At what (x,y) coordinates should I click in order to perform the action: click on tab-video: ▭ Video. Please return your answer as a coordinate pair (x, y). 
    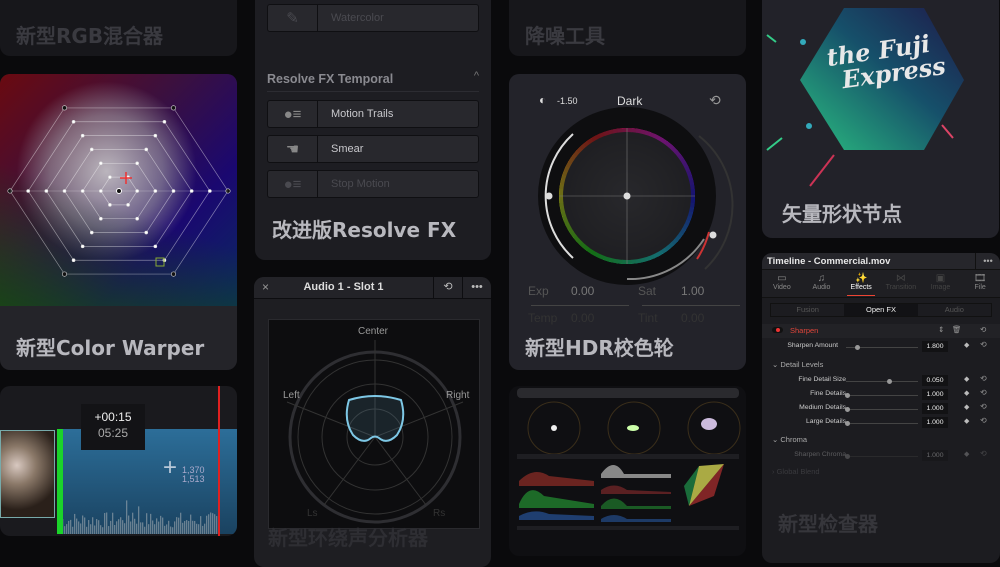
    Looking at the image, I should click on (782, 283).